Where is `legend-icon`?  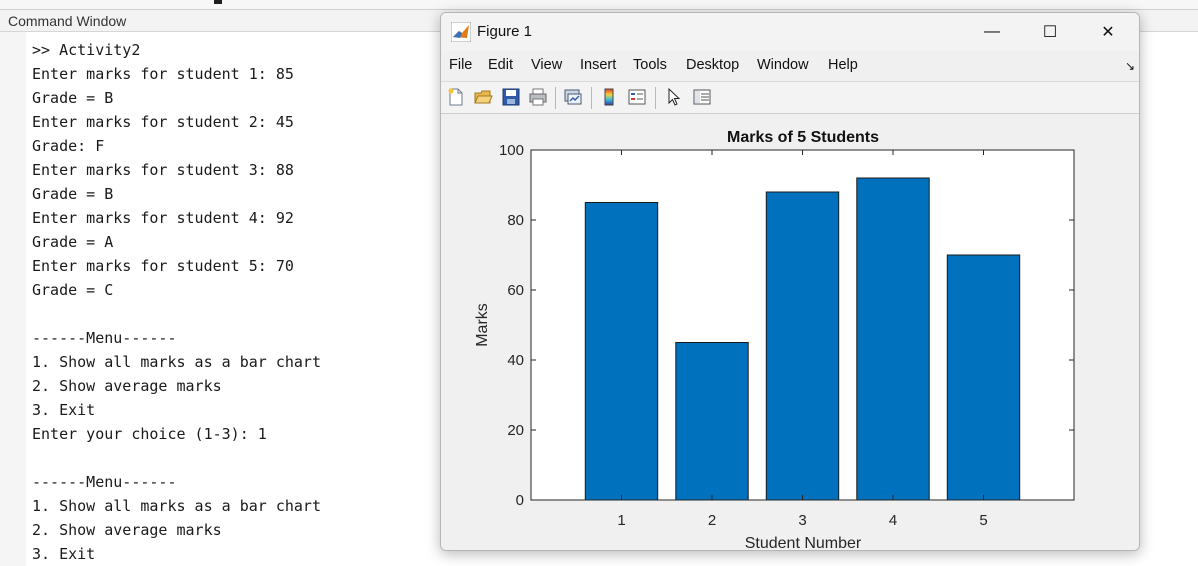
legend-icon is located at coordinates (637, 97).